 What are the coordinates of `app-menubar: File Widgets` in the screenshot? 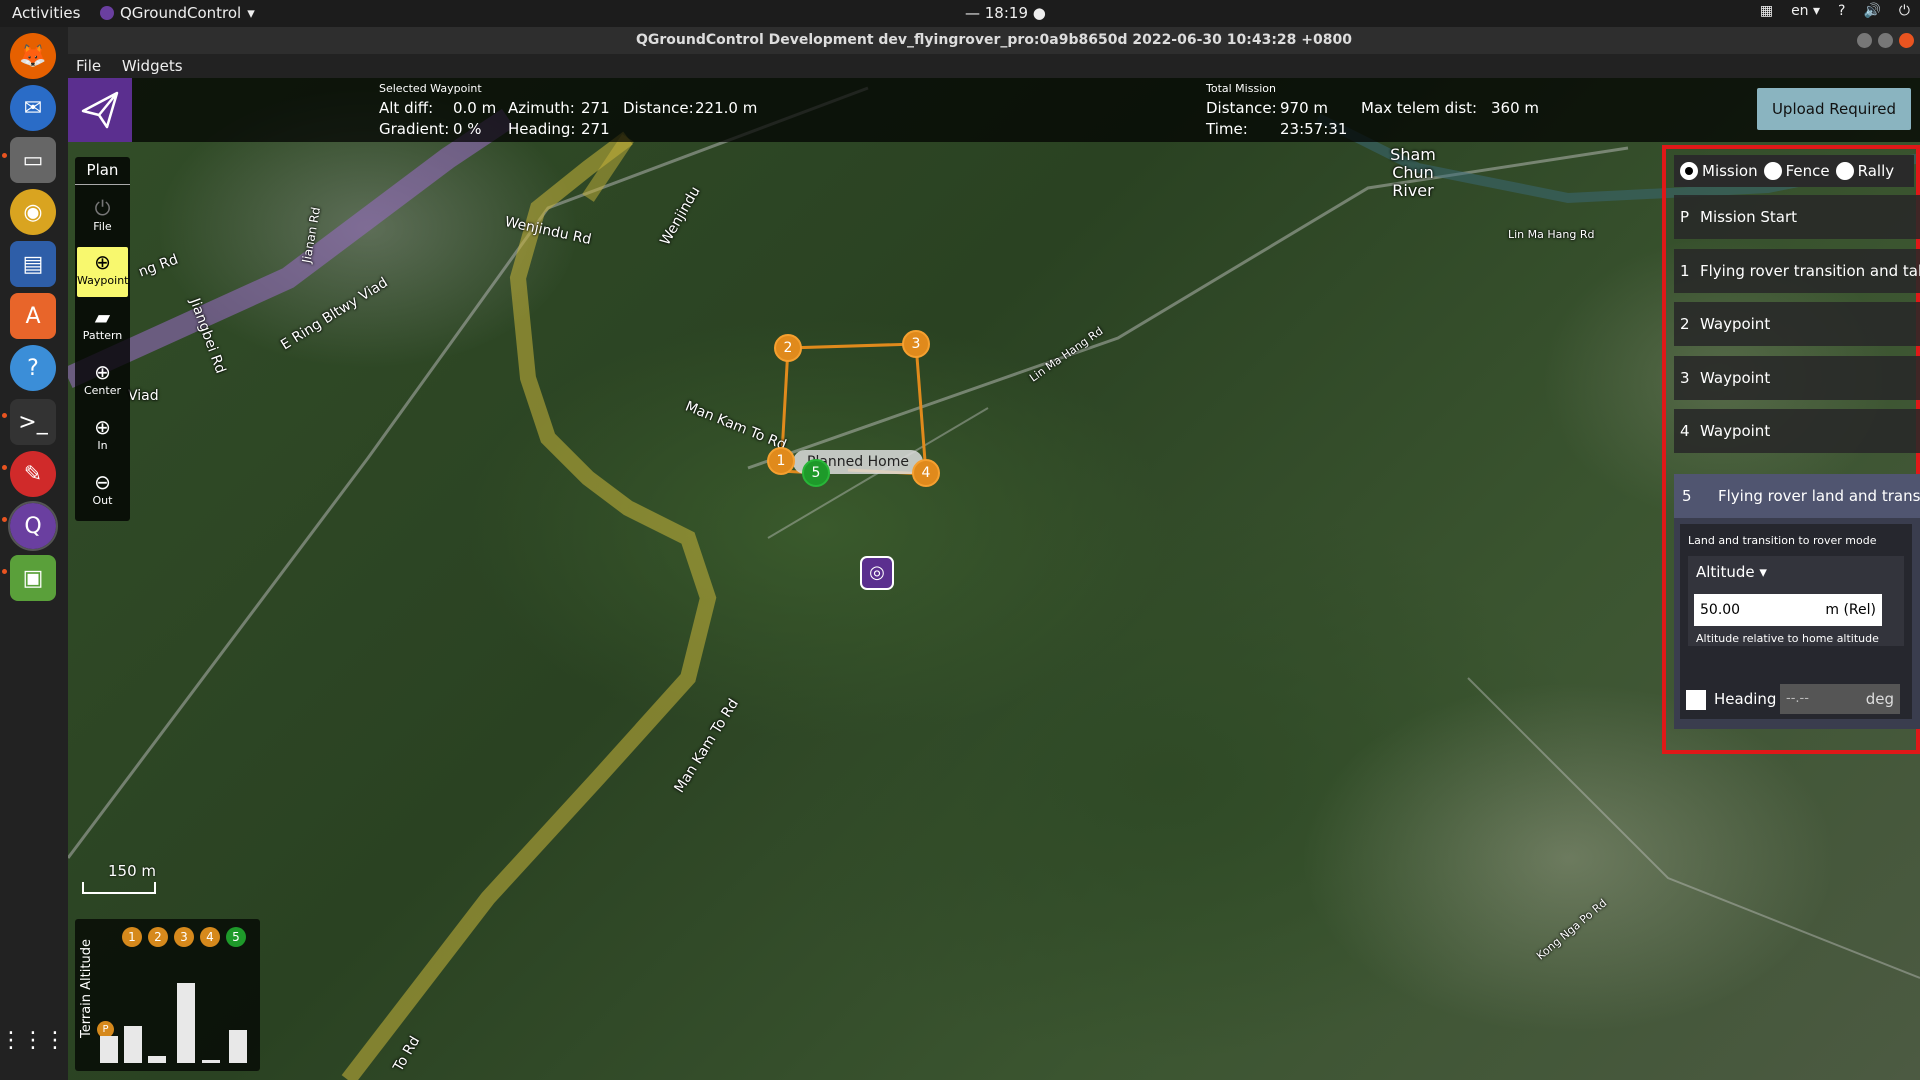 It's located at (994, 66).